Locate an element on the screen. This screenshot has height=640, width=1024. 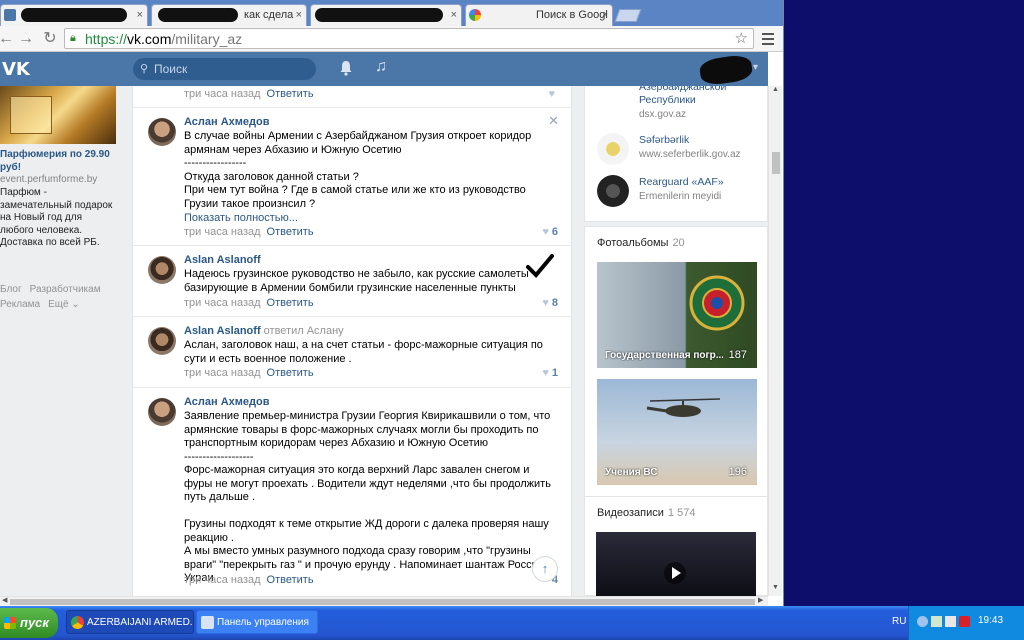
antivirus-icon is located at coordinates (964, 621).